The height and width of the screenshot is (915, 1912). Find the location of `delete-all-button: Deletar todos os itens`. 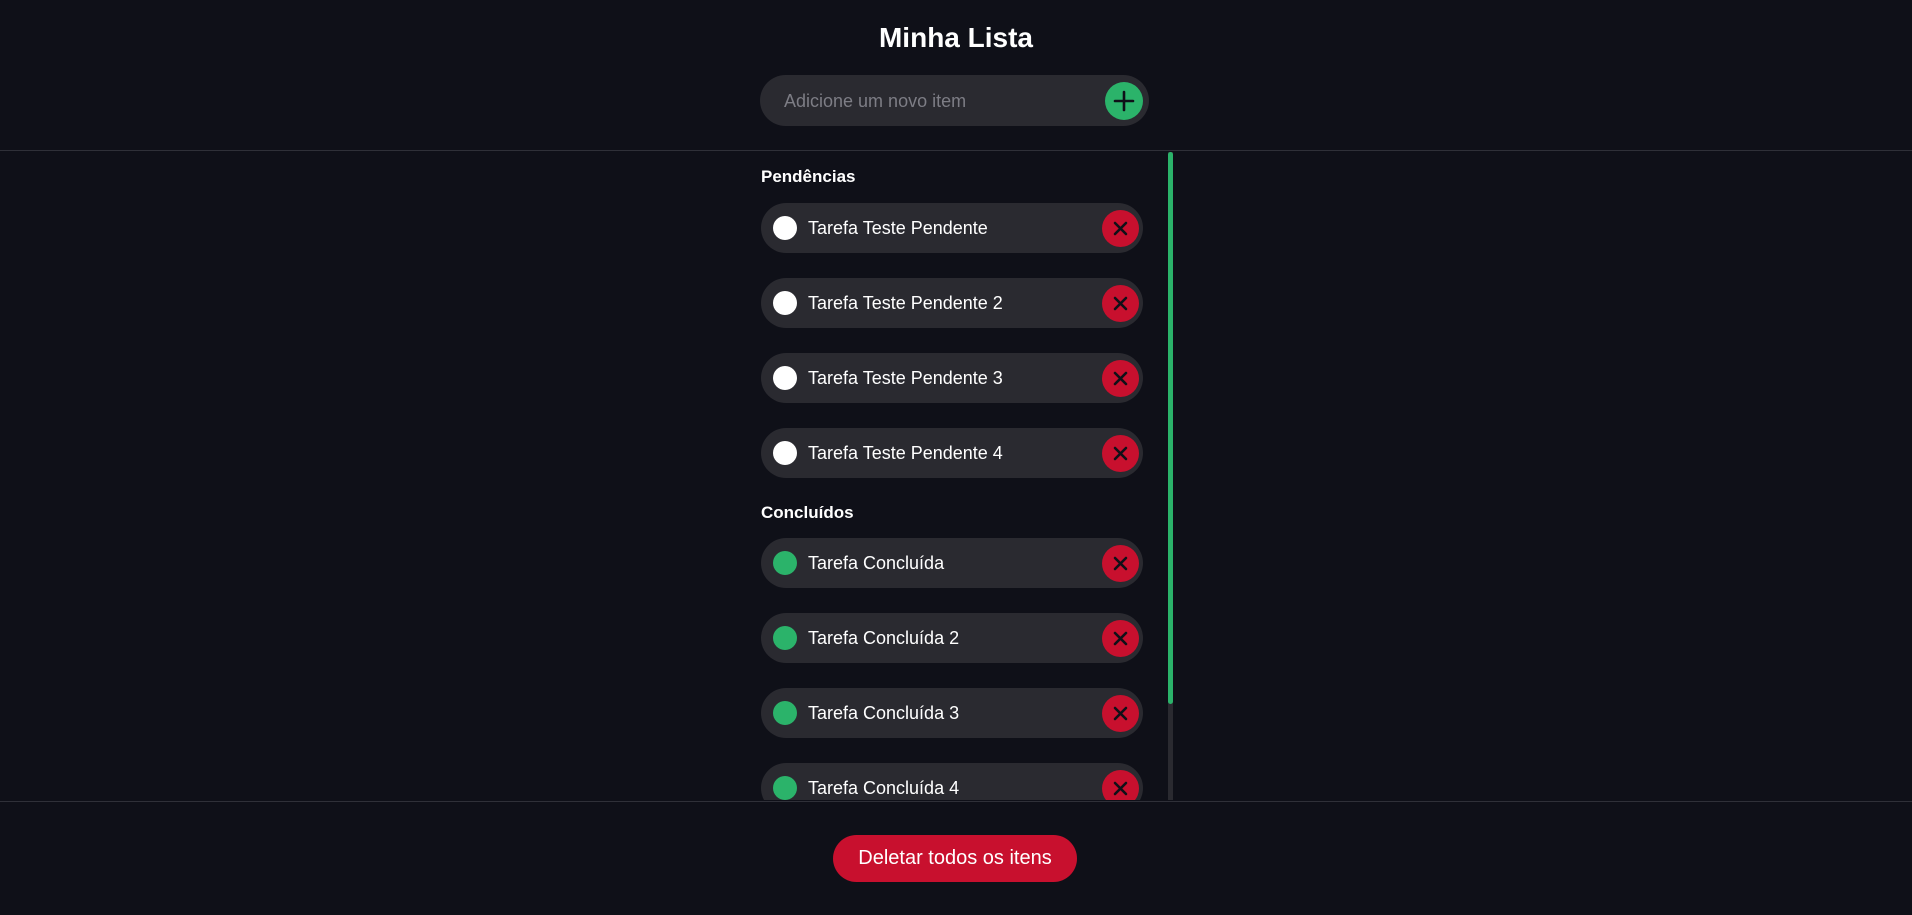

delete-all-button: Deletar todos os itens is located at coordinates (955, 858).